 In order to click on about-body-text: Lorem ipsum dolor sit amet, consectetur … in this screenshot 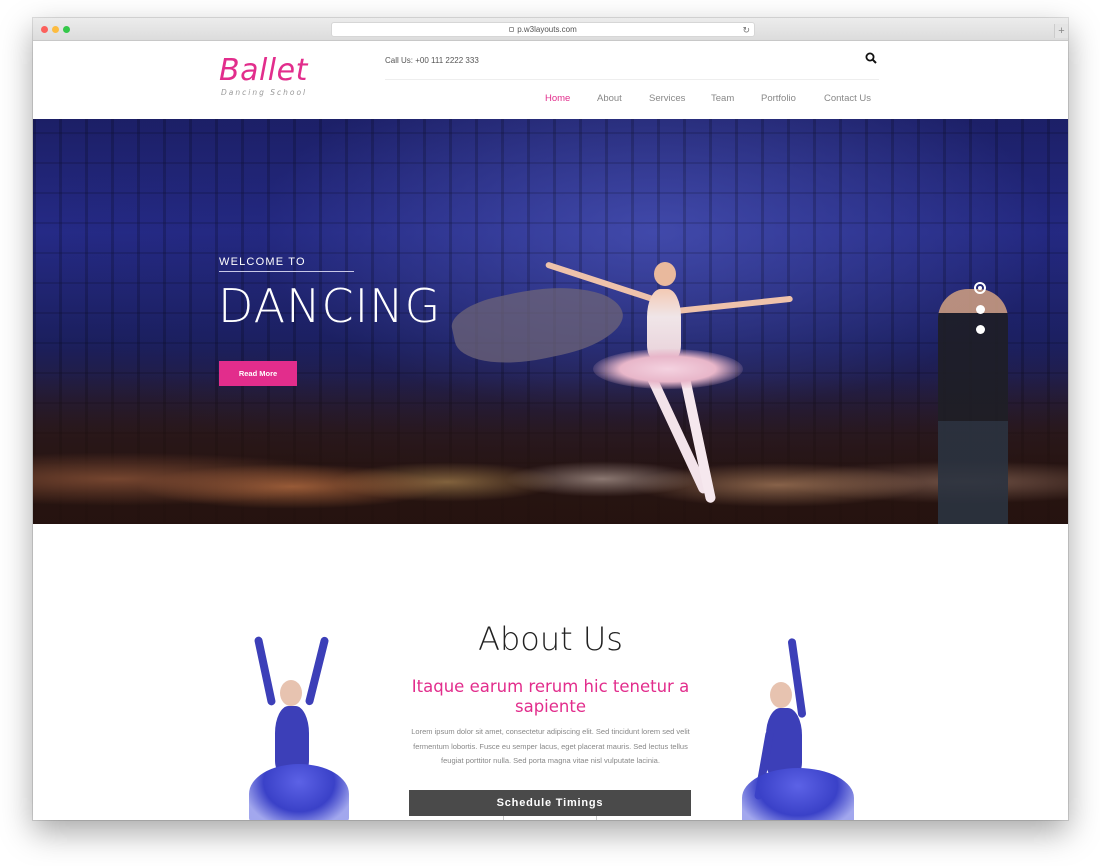, I will do `click(550, 746)`.